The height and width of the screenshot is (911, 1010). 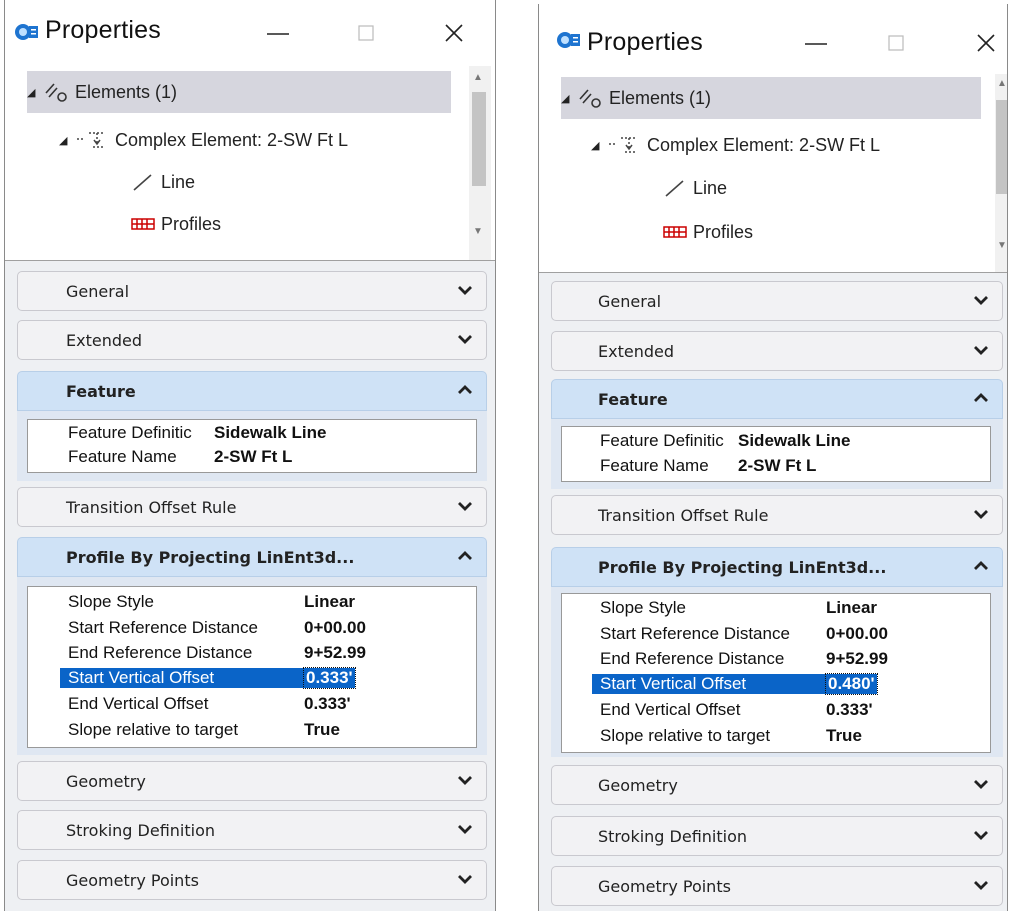 What do you see at coordinates (252, 679) in the screenshot?
I see `property-row-selected: Start Vertical Offset 0.333'` at bounding box center [252, 679].